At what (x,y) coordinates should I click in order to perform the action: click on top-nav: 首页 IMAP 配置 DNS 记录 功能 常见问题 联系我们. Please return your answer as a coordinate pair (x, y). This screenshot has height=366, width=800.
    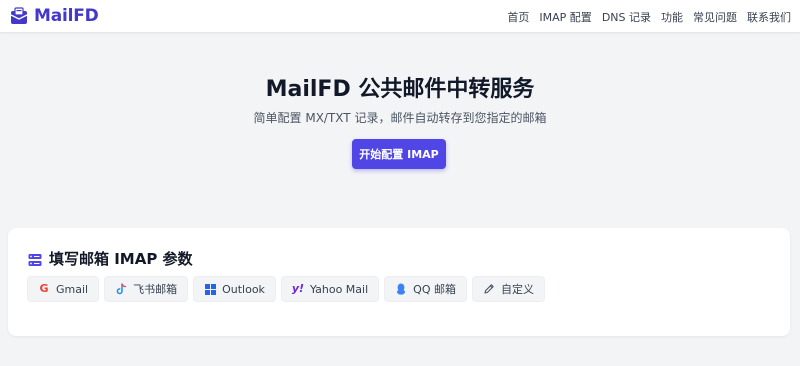
    Looking at the image, I should click on (644, 17).